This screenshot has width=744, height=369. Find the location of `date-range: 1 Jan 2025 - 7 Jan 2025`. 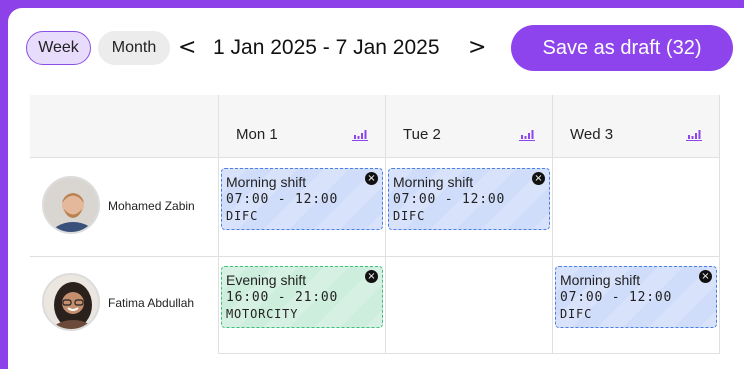

date-range: 1 Jan 2025 - 7 Jan 2025 is located at coordinates (326, 47).